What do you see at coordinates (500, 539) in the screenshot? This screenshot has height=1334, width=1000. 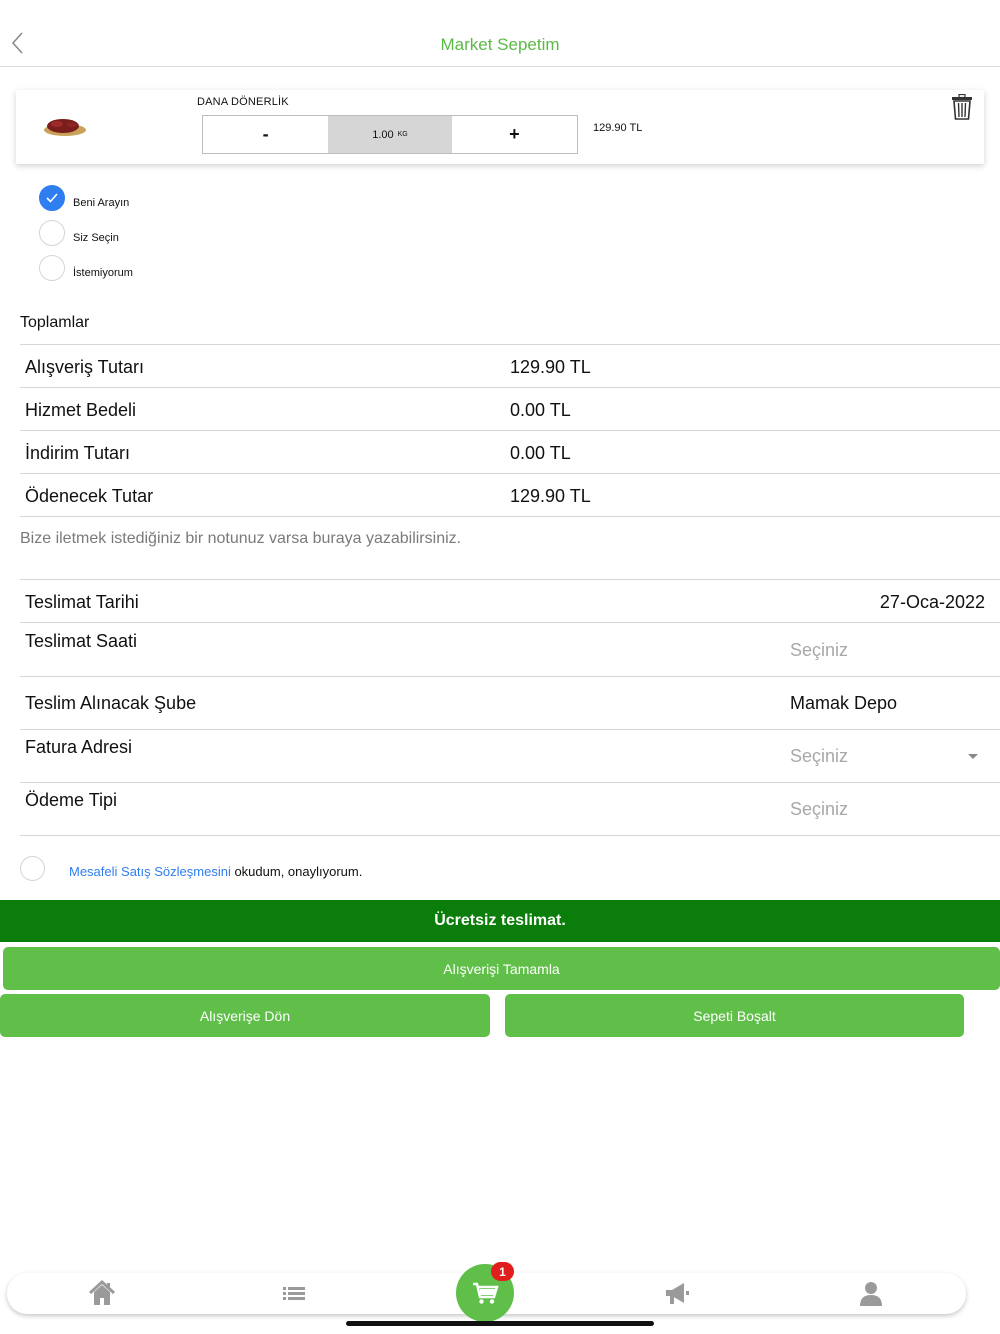 I see `note-input` at bounding box center [500, 539].